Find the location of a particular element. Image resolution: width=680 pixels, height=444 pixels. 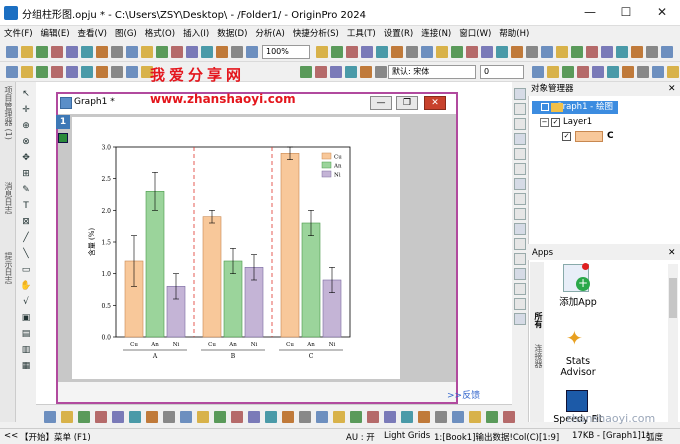

menu-item-3: 图(G) is located at coordinates (126, 34).